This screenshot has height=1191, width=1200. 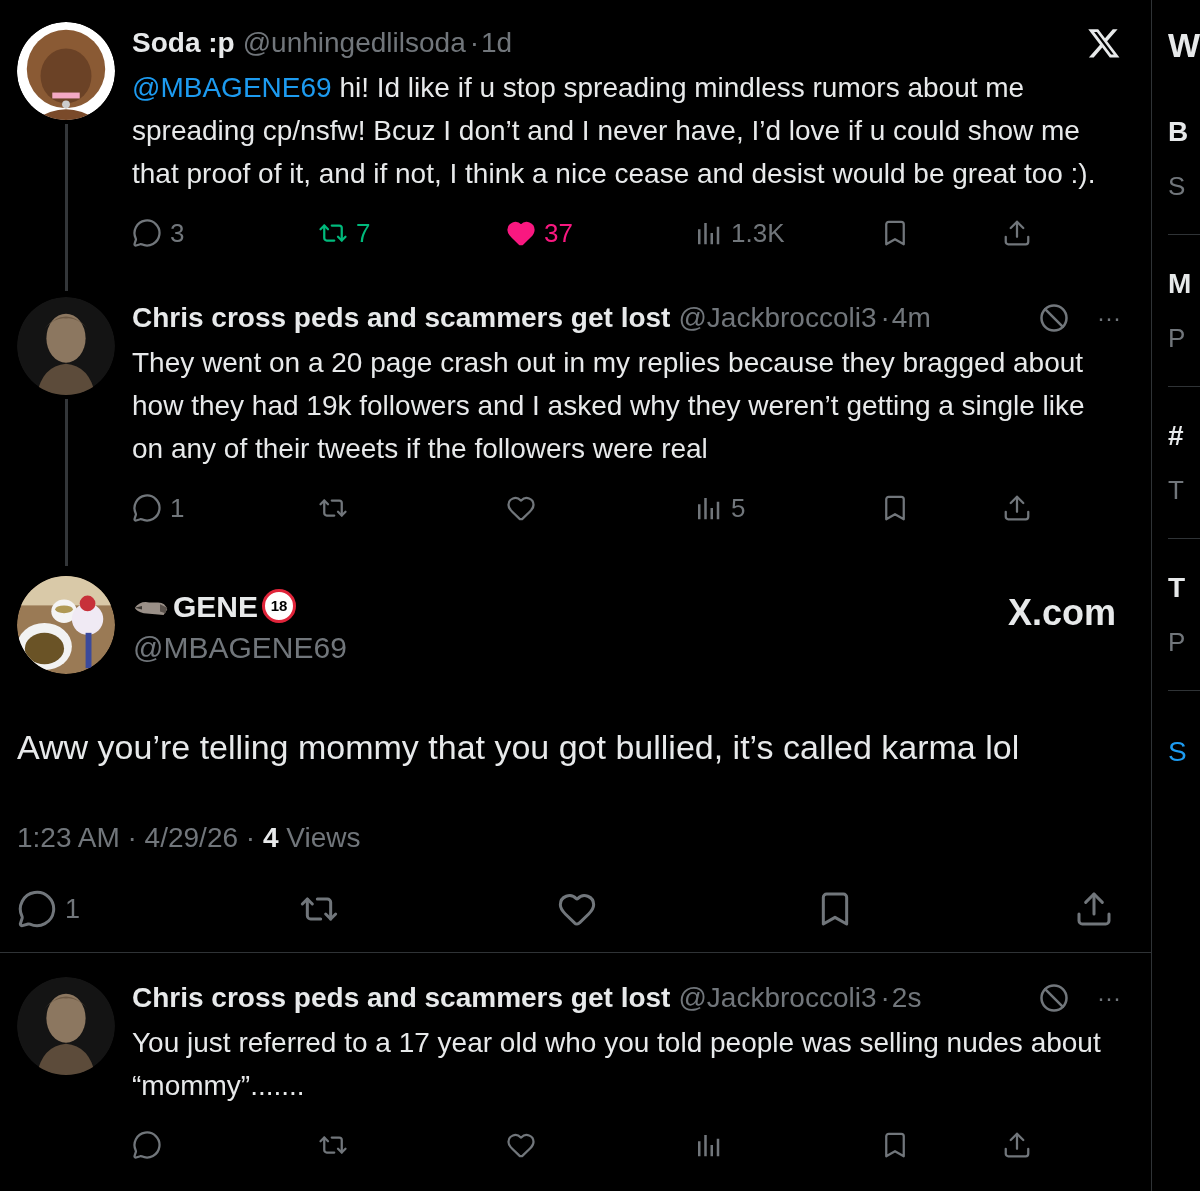 What do you see at coordinates (1184, 752) in the screenshot?
I see `show-more-link: S` at bounding box center [1184, 752].